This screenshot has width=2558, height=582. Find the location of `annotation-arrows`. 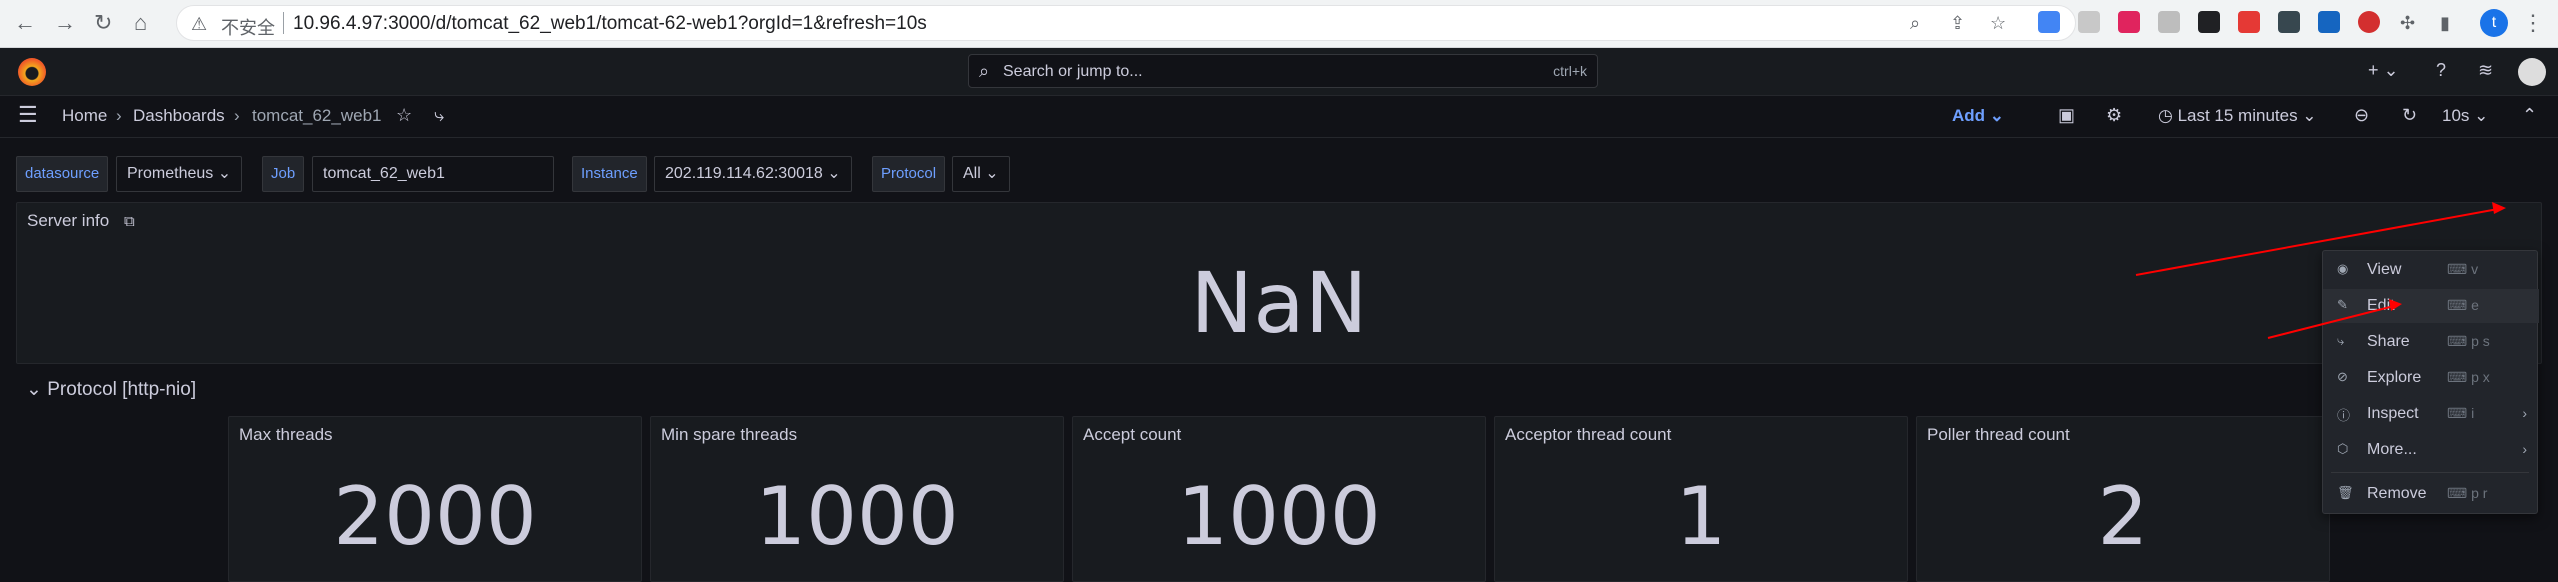

annotation-arrows is located at coordinates (2320, 270).